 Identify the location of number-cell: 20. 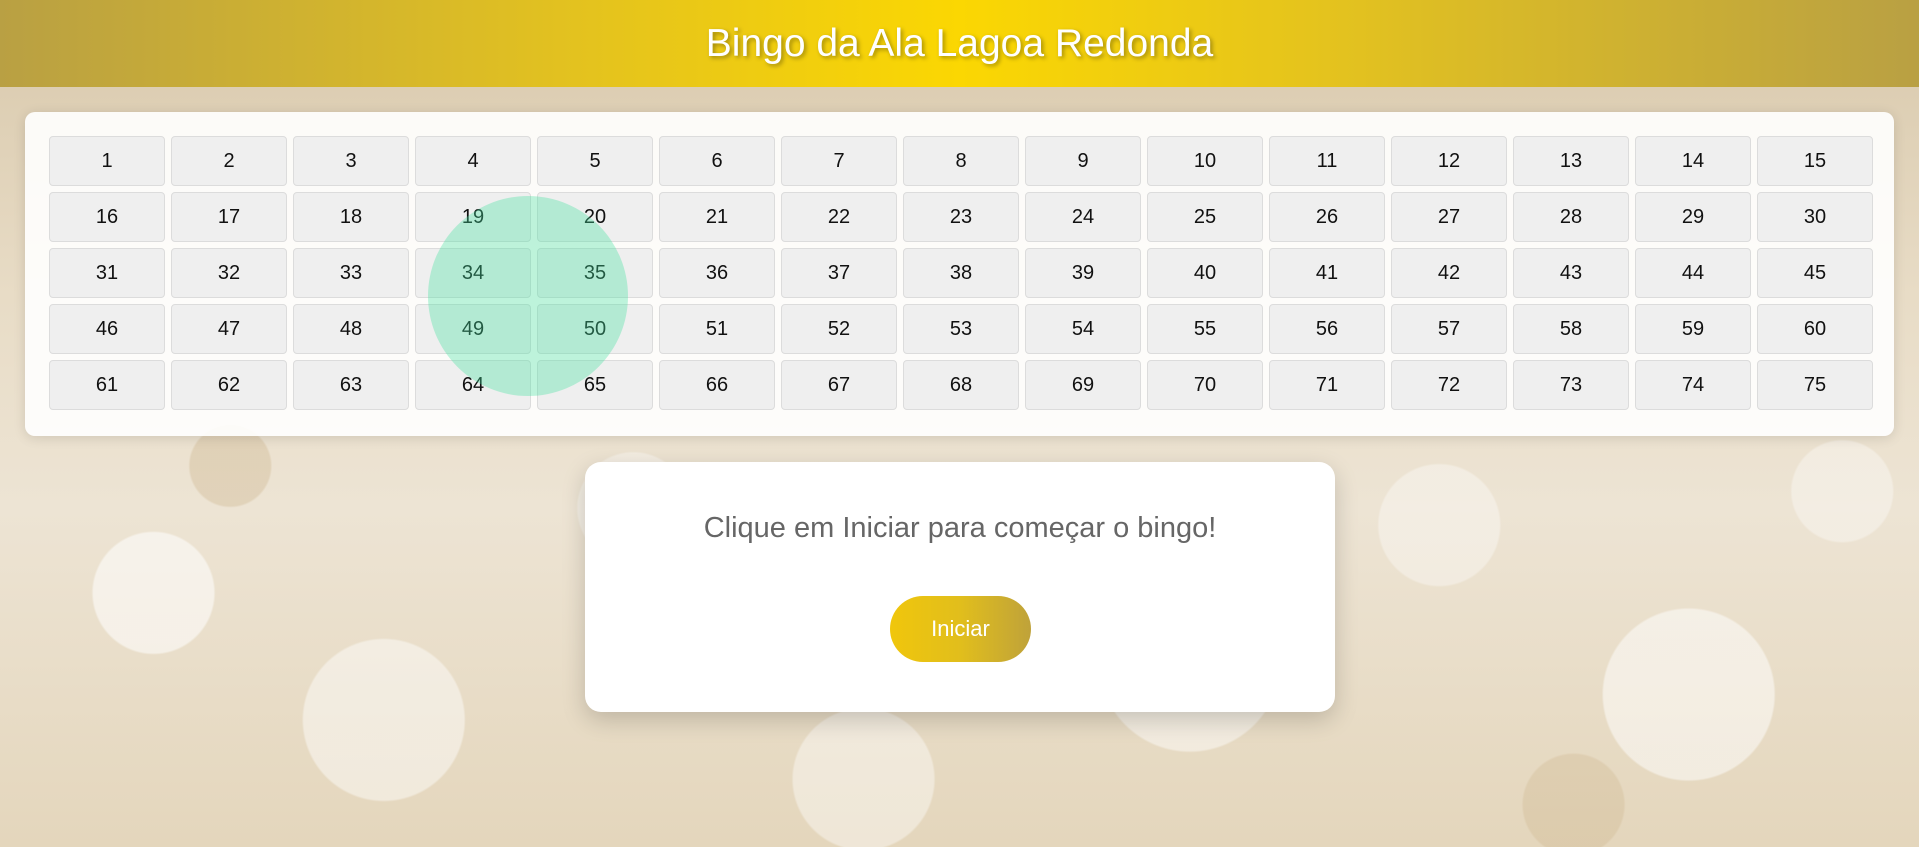
(595, 217).